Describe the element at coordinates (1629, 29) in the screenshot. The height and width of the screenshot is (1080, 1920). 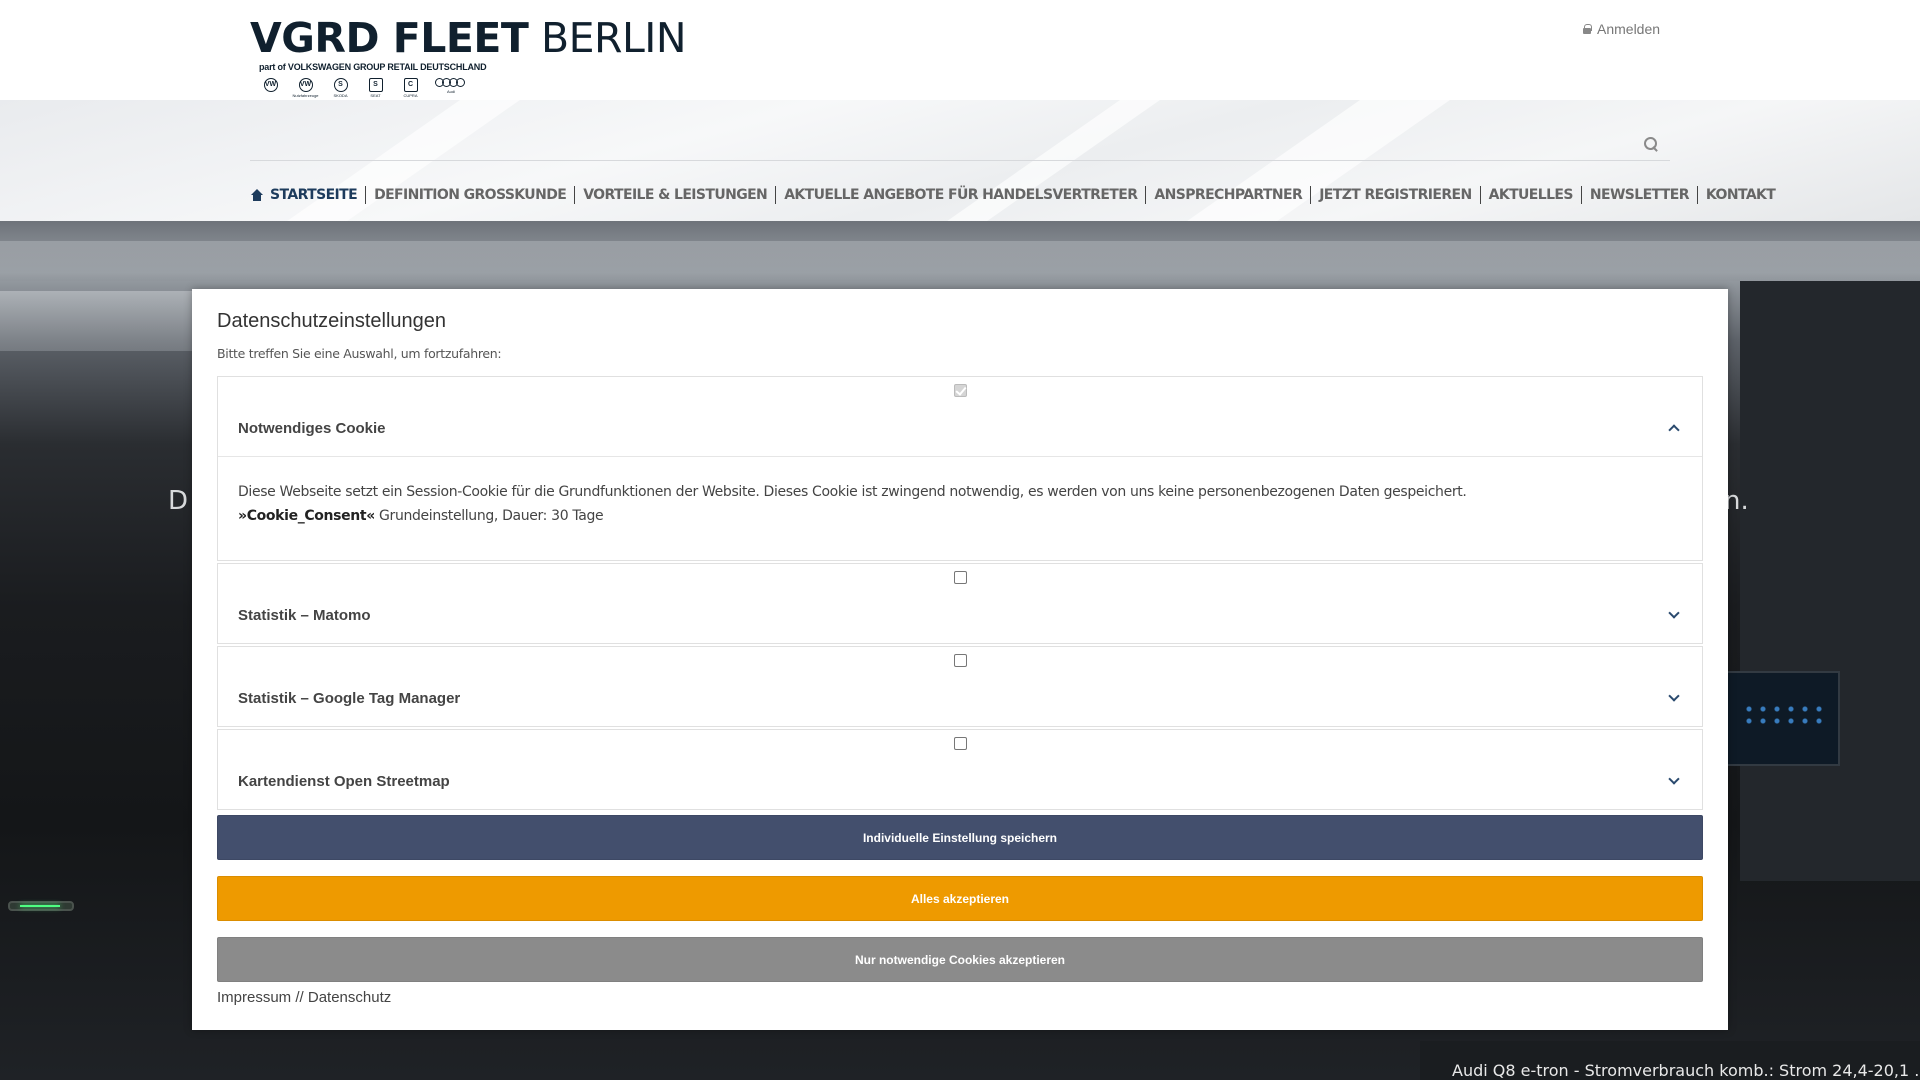
I see `login-label: Anmelden` at that location.